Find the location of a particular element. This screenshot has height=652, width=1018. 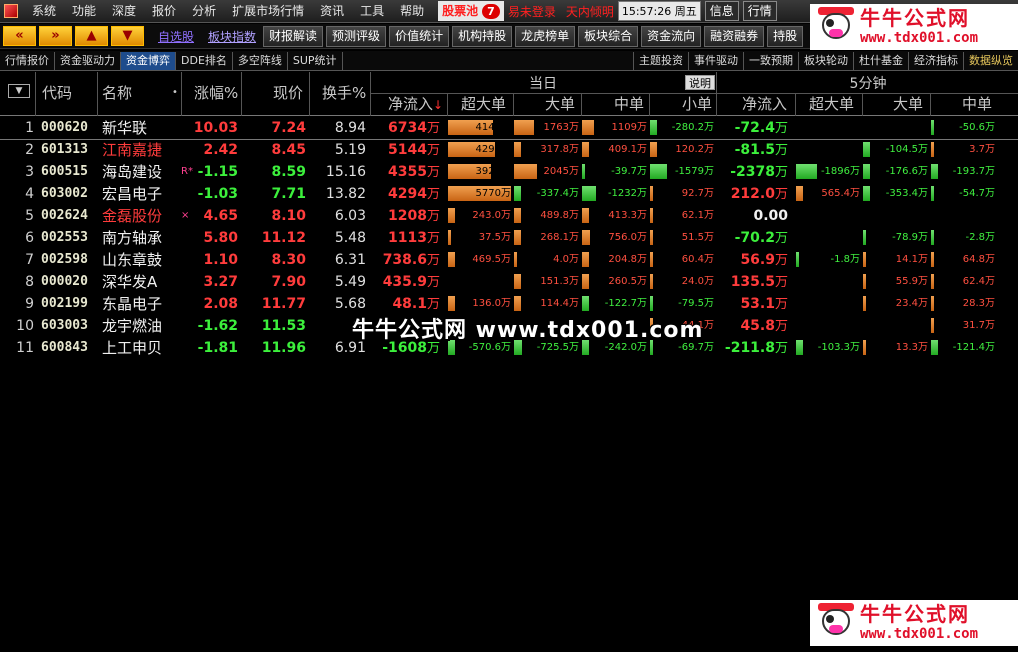

toolbar-button: 财报解读 is located at coordinates (293, 36).